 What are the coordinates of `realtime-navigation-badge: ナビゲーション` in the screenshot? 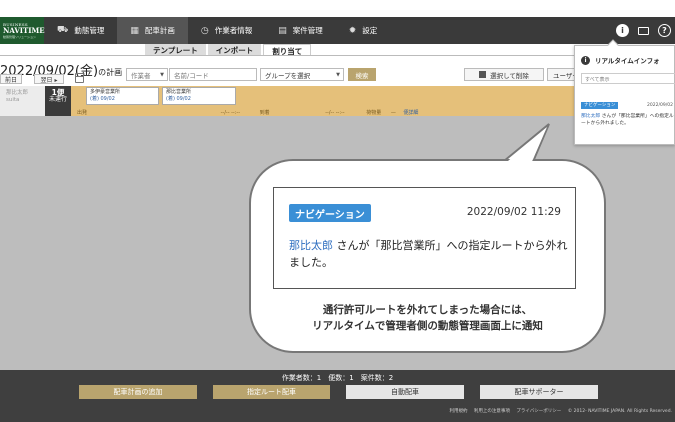 It's located at (600, 105).